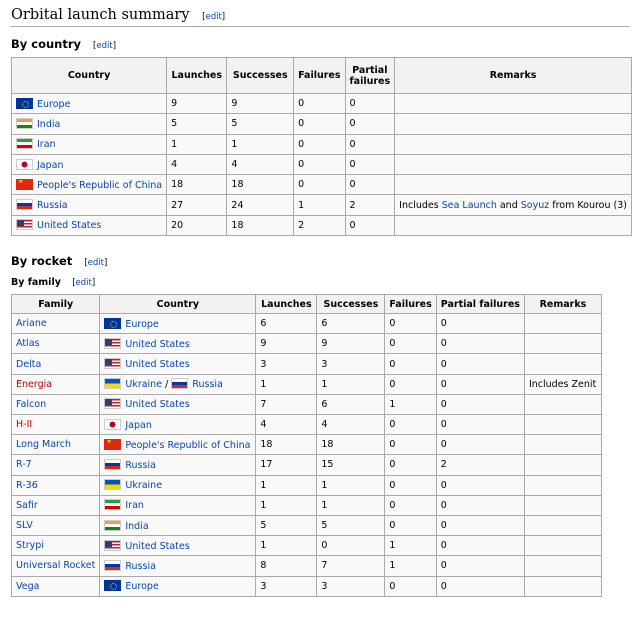 The image size is (640, 617). Describe the element at coordinates (43, 444) in the screenshot. I see `family-link: Long March` at that location.